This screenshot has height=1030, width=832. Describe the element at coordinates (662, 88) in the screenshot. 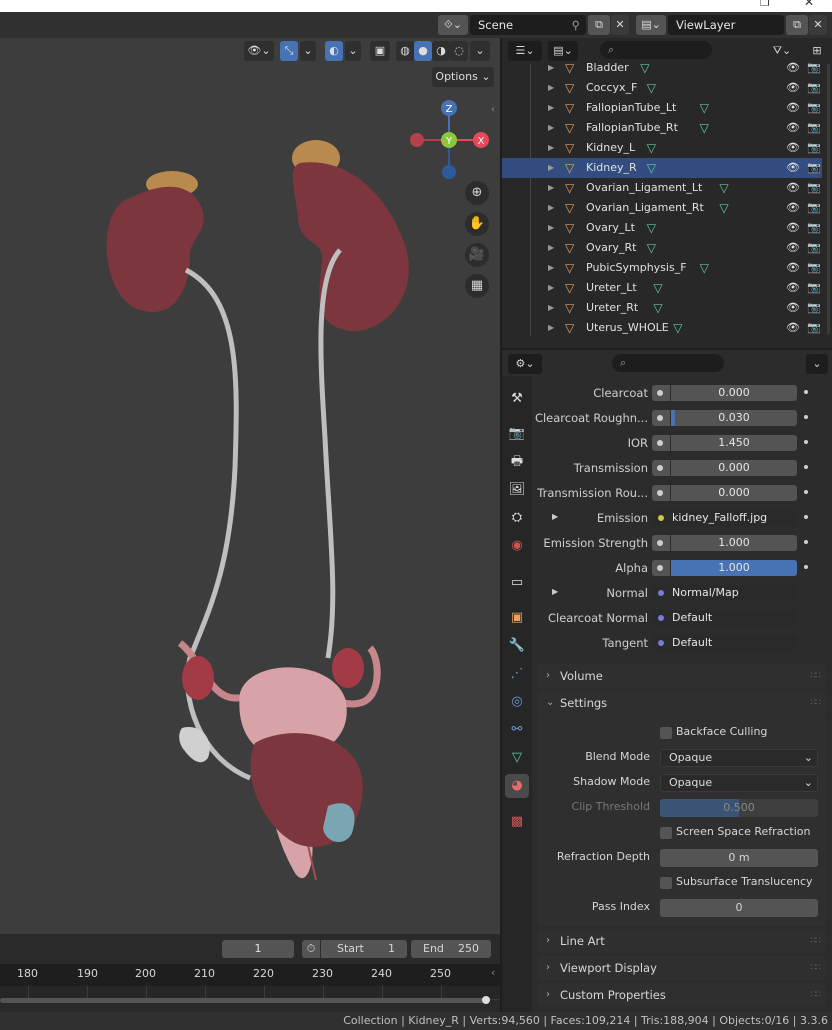

I see `outliner-item: ▶ ▽ Coccyx_F ▽ 👁 📷` at that location.